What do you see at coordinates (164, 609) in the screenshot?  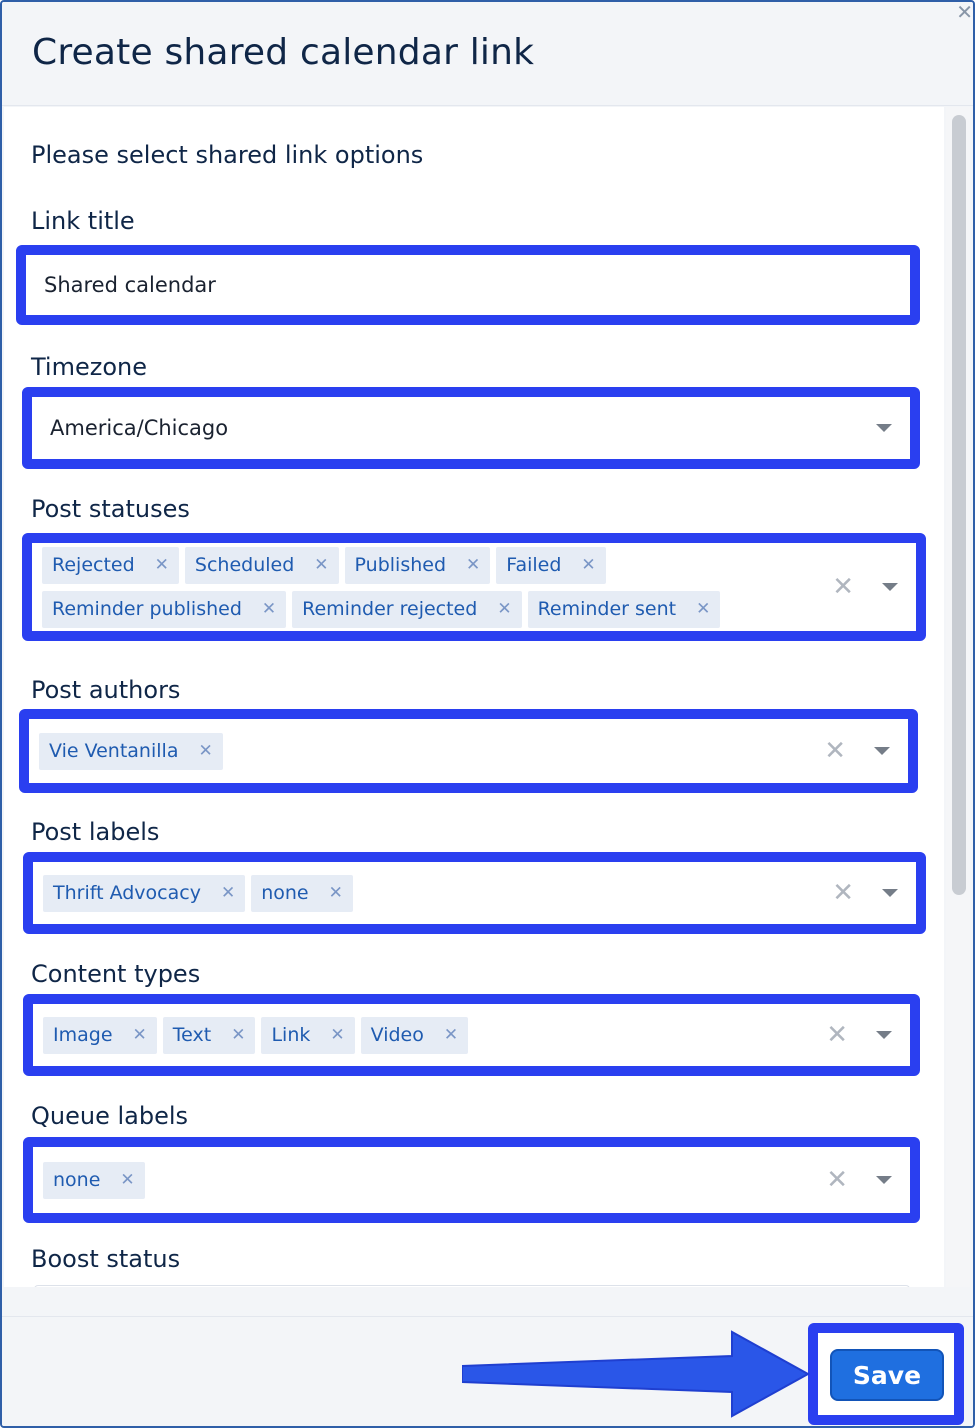 I see `chip-post-status: Reminder published ✕` at bounding box center [164, 609].